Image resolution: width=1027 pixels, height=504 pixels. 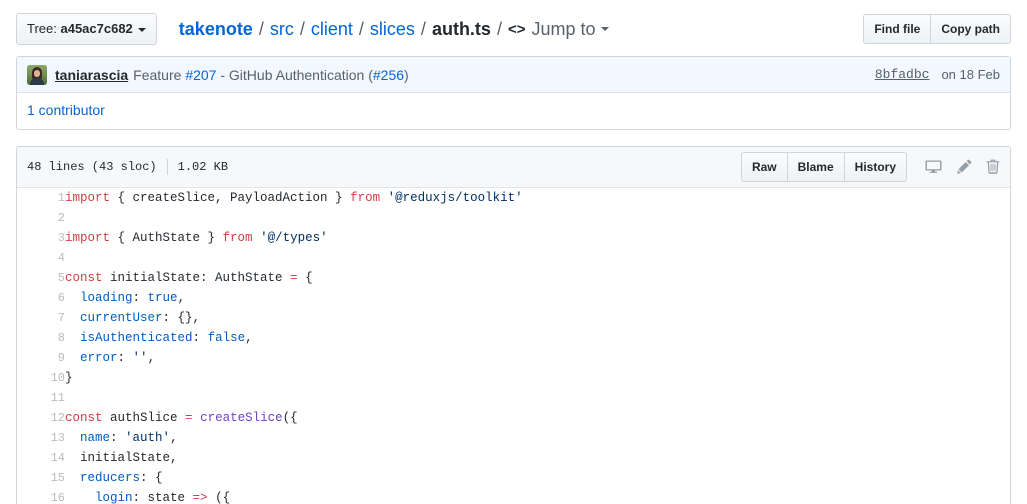 What do you see at coordinates (41, 418) in the screenshot?
I see `line-number: 12` at bounding box center [41, 418].